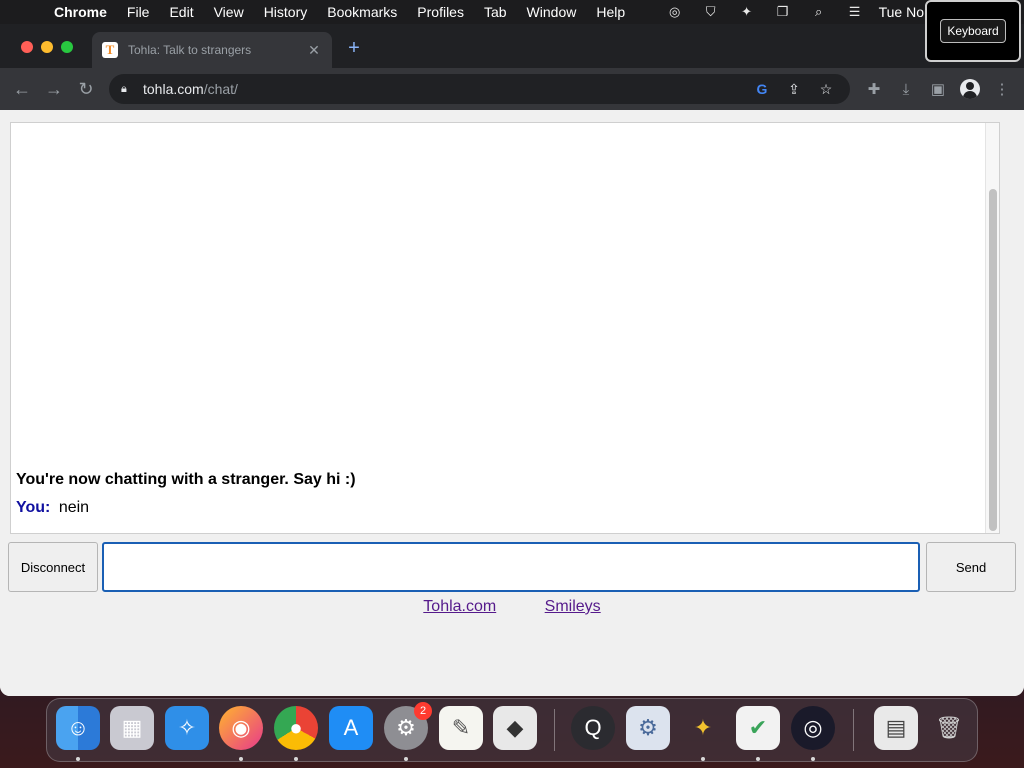  Describe the element at coordinates (949, 728) in the screenshot. I see `trash-icon: 🗑︎` at that location.